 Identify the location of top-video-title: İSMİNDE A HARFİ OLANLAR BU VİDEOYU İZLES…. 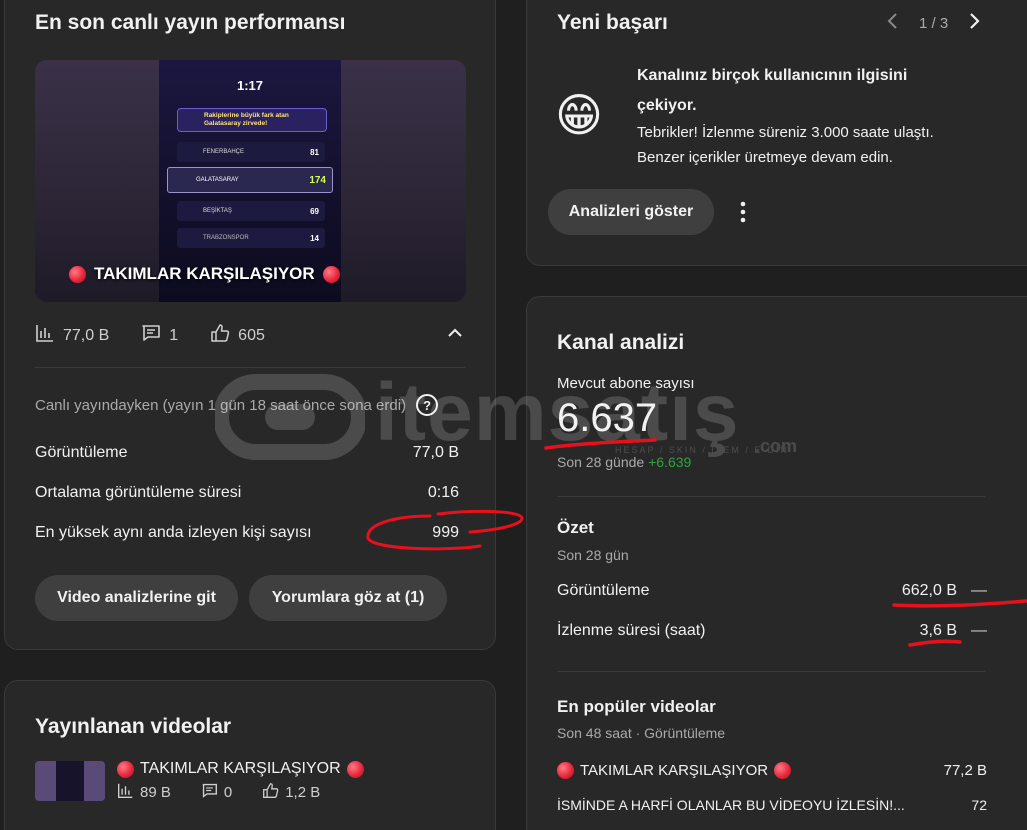
(731, 805).